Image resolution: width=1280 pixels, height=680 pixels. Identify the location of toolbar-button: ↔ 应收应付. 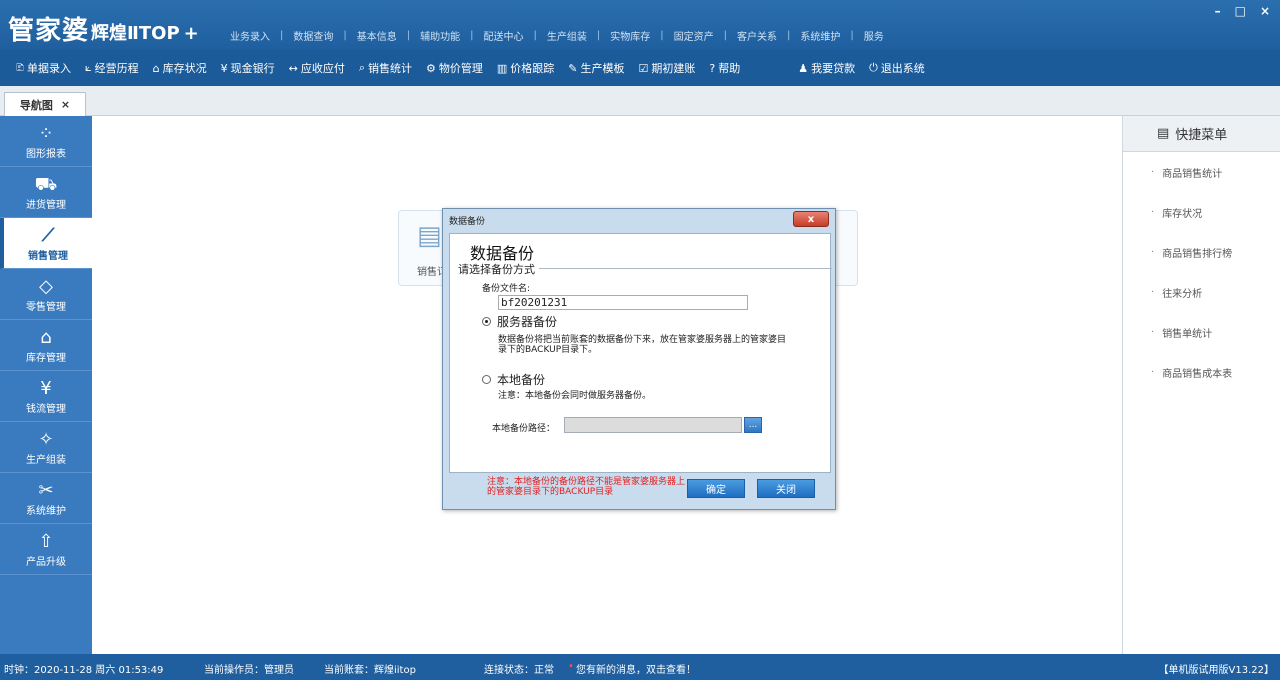
(324, 68).